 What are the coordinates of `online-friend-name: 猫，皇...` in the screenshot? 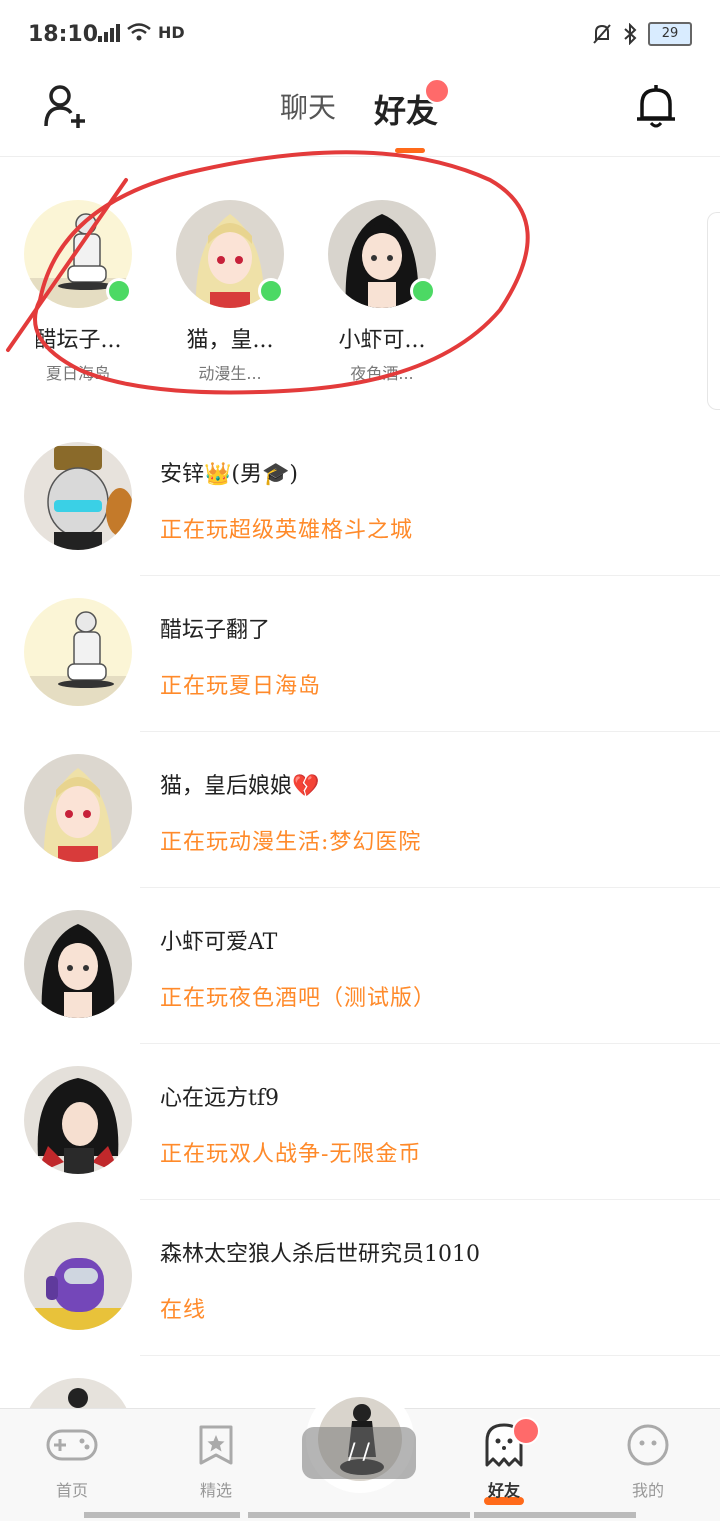 It's located at (230, 340).